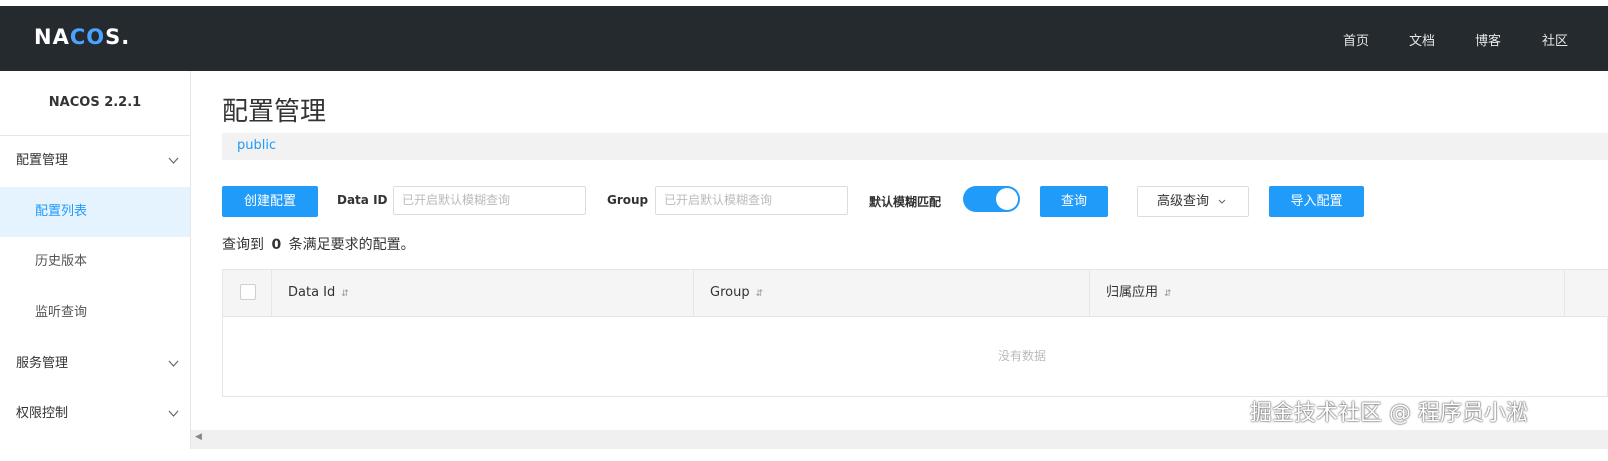 This screenshot has height=461, width=1608. I want to click on nav-docs: 文档, so click(1422, 39).